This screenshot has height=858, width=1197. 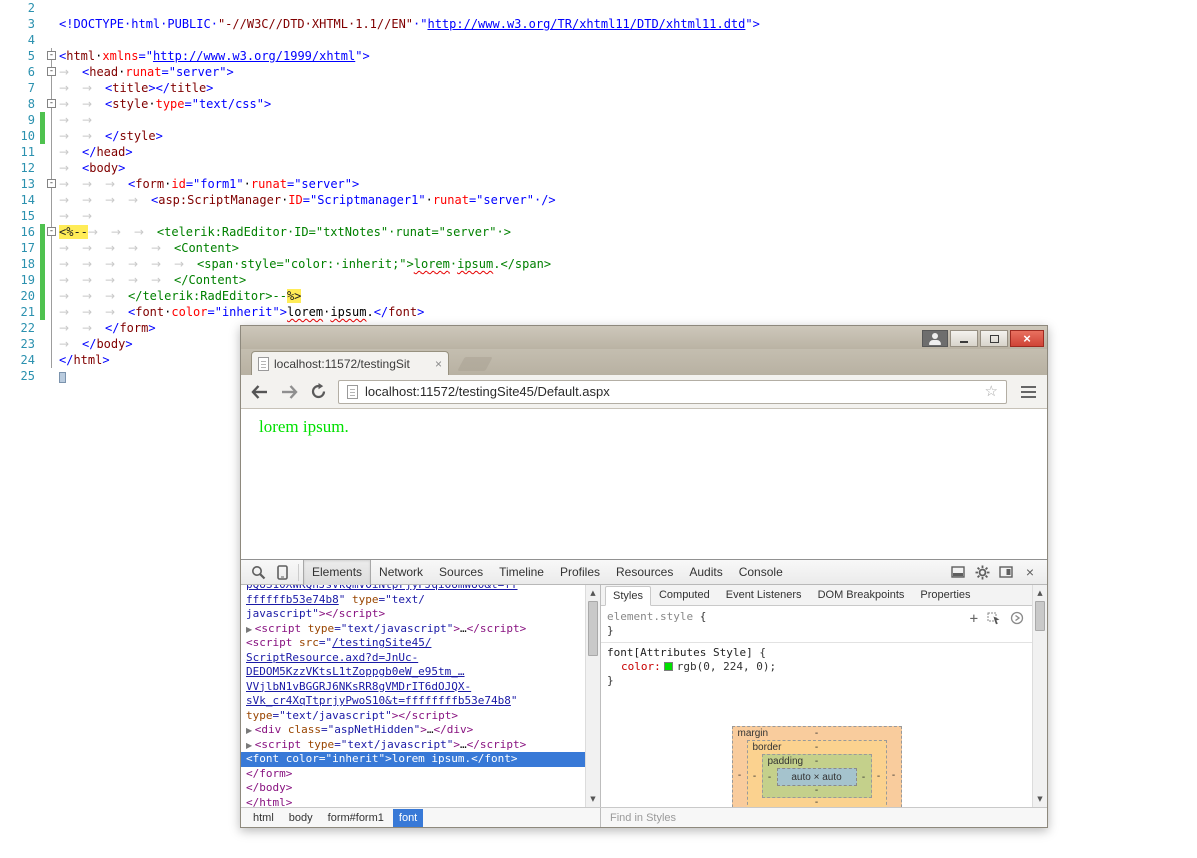 What do you see at coordinates (318, 391) in the screenshot?
I see `reload-button` at bounding box center [318, 391].